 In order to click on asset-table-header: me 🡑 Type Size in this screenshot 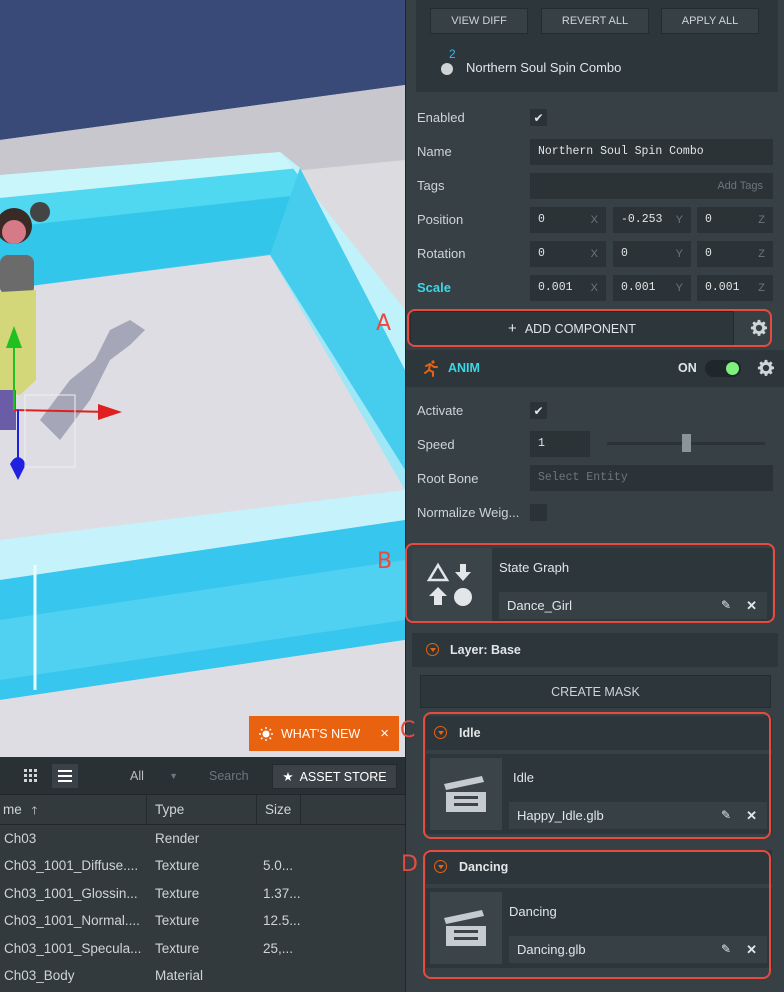, I will do `click(202, 810)`.